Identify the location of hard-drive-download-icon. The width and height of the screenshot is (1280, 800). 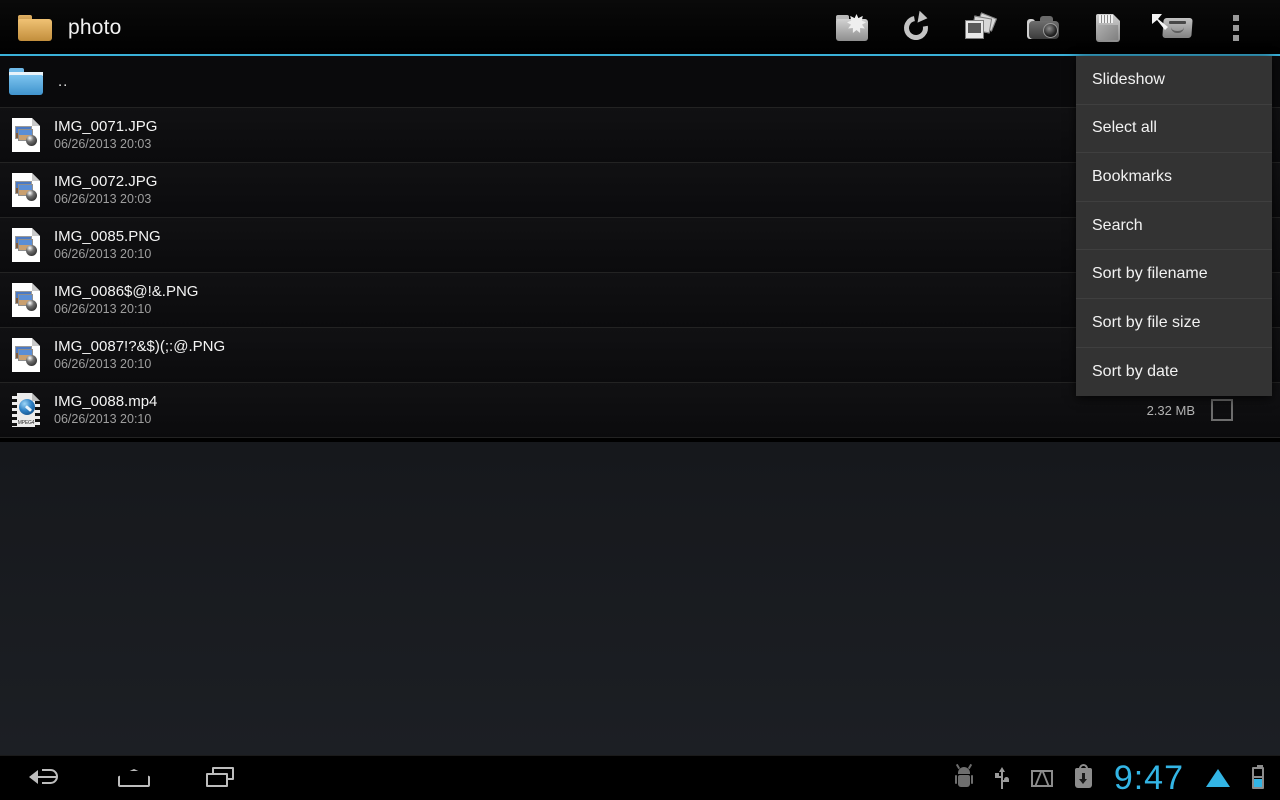
(1172, 28).